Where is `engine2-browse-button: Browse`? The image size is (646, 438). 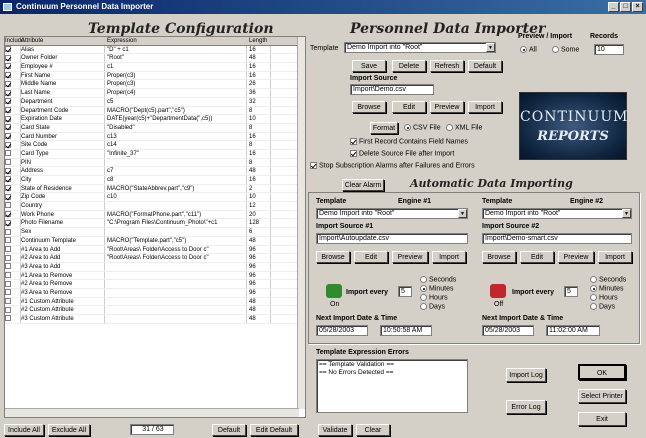
engine2-browse-button: Browse is located at coordinates (499, 257).